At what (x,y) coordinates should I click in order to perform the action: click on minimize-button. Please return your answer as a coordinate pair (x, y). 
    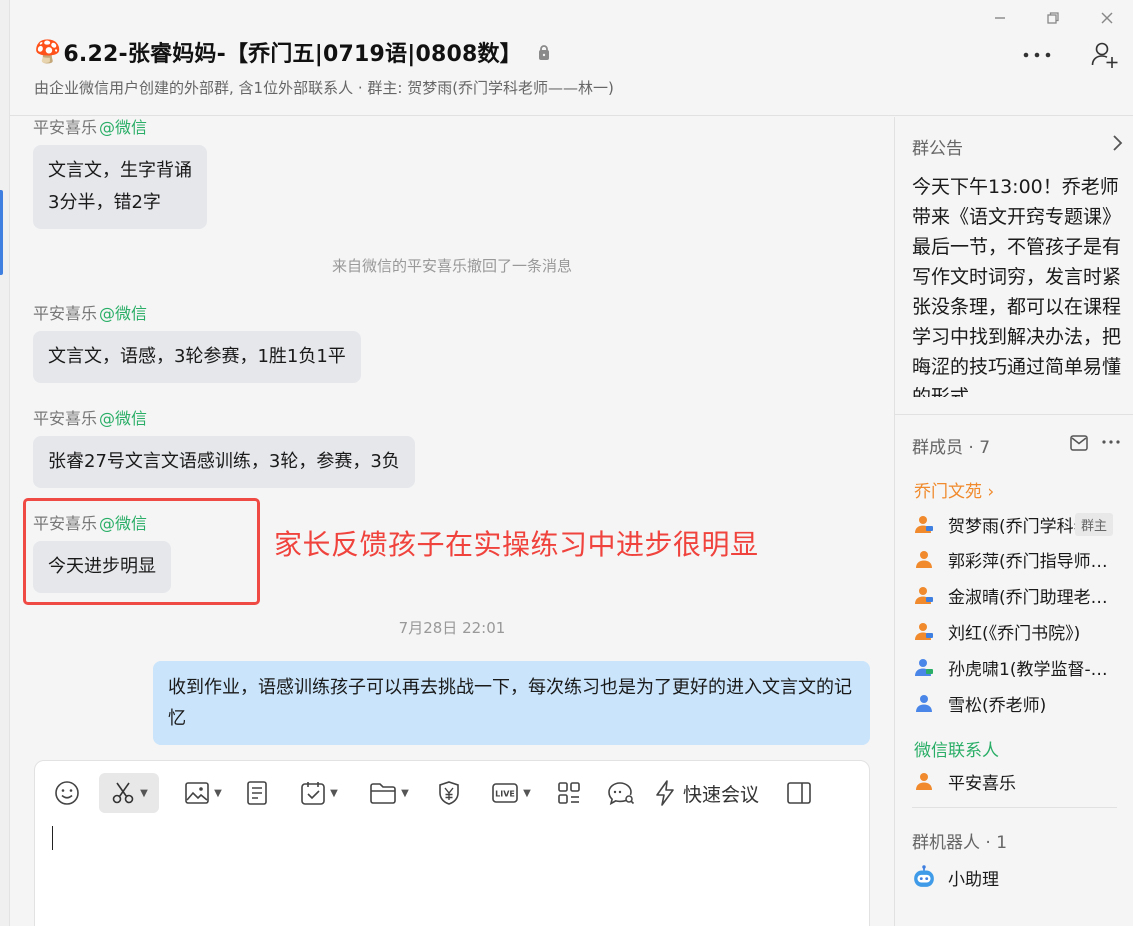
    Looking at the image, I should click on (1000, 18).